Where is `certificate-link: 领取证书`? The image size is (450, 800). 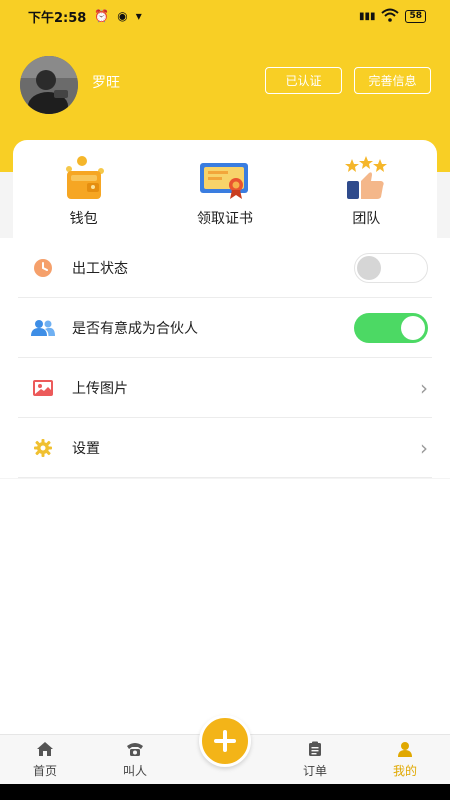 certificate-link: 领取证书 is located at coordinates (224, 189).